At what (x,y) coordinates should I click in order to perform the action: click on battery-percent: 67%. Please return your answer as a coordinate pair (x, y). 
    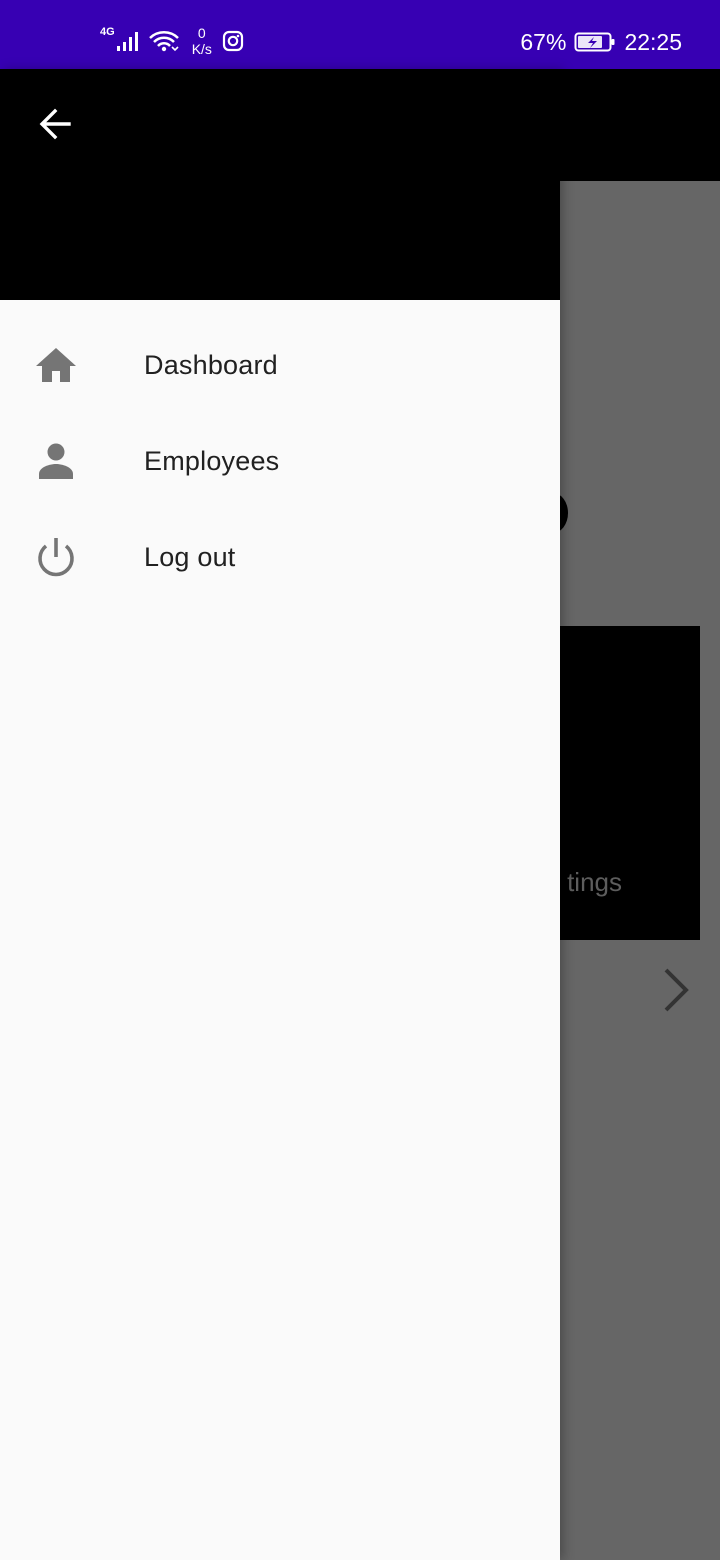
    Looking at the image, I should click on (543, 41).